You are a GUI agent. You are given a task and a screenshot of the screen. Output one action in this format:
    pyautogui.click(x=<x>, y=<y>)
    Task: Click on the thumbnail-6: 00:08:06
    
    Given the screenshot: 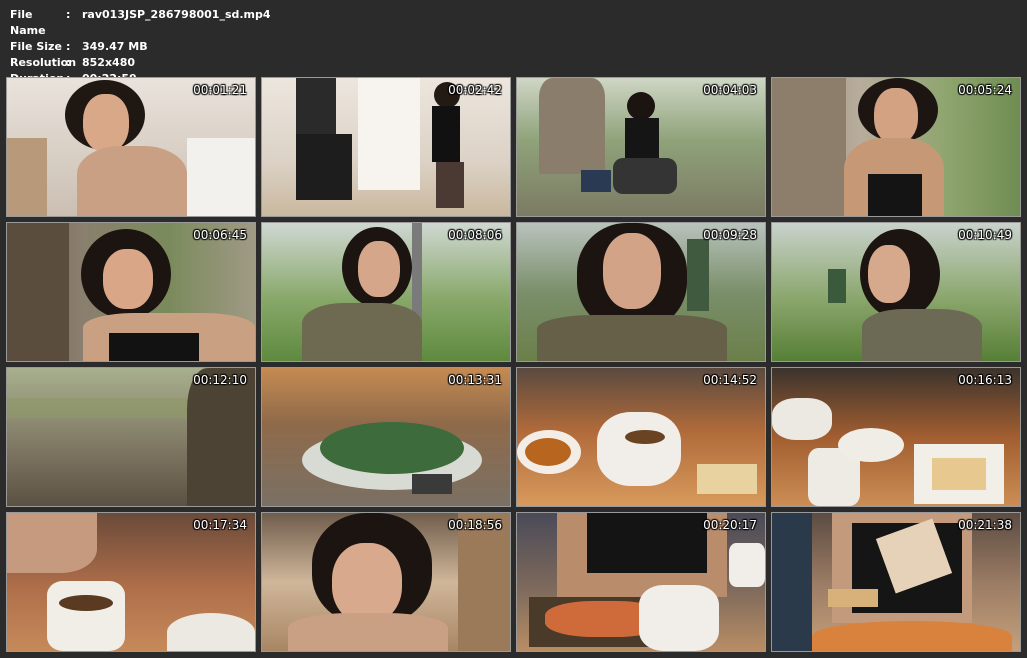 What is the action you would take?
    pyautogui.click(x=386, y=292)
    